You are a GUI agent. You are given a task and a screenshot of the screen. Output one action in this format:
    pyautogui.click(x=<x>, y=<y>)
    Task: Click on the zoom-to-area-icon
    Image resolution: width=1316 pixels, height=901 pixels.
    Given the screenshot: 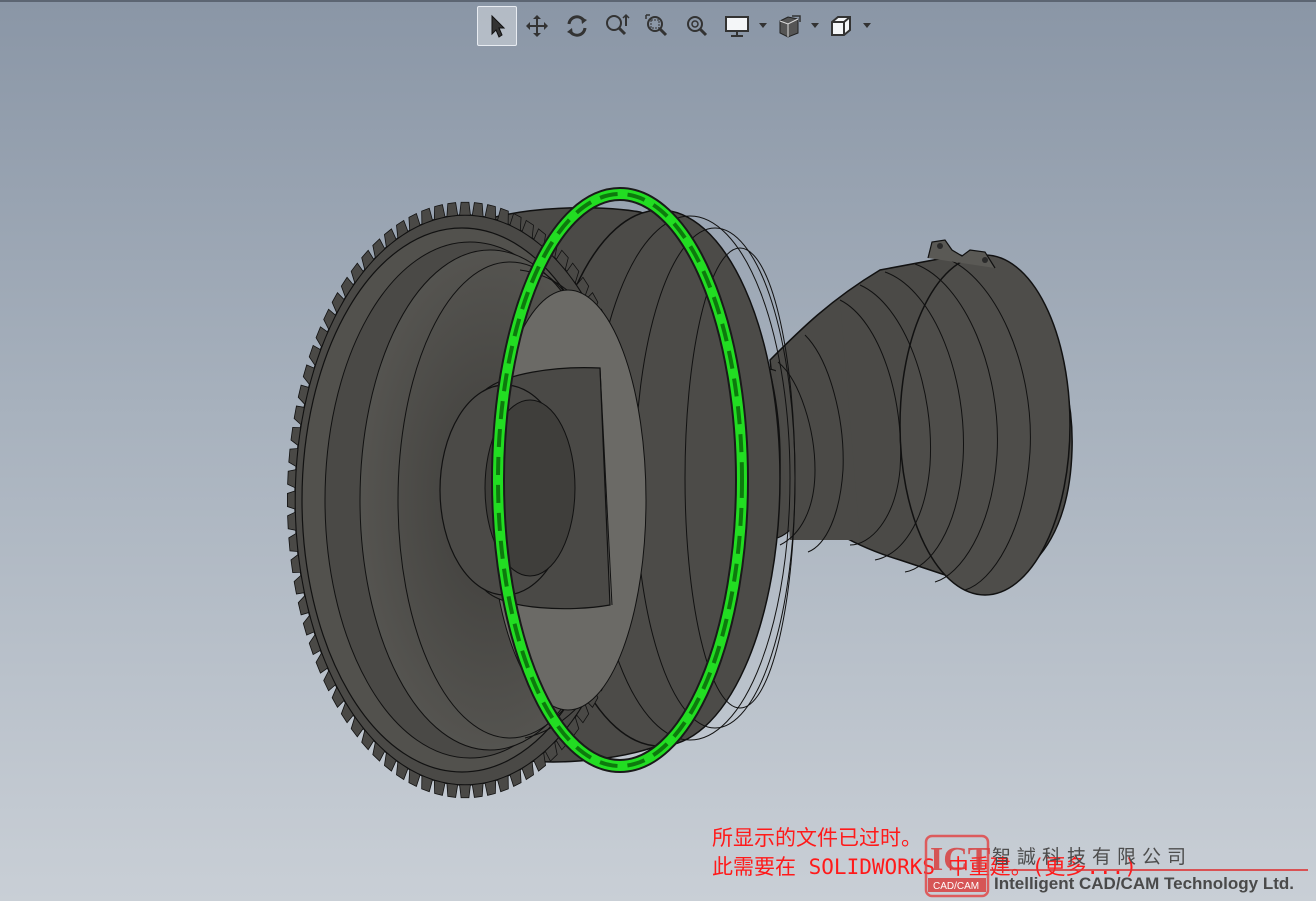 What is the action you would take?
    pyautogui.click(x=656, y=25)
    